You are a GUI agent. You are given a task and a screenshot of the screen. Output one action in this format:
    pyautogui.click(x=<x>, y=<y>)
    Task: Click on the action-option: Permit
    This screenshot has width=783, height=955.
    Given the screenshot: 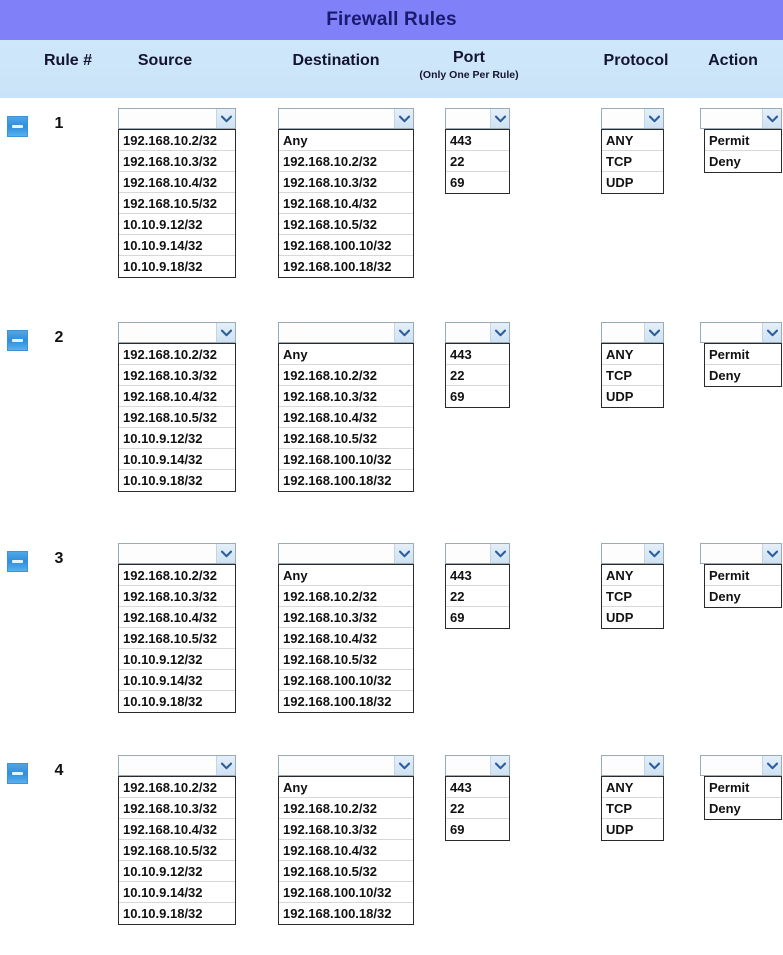 What is the action you would take?
    pyautogui.click(x=743, y=787)
    